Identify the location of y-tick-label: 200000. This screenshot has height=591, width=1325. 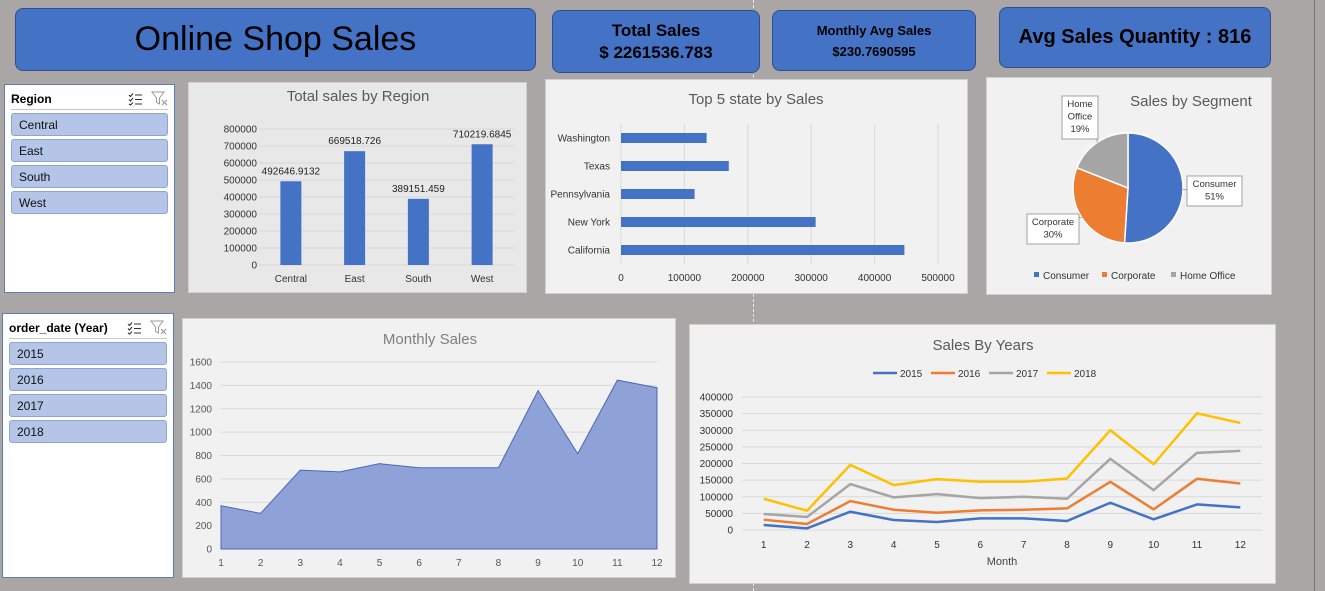
(717, 464).